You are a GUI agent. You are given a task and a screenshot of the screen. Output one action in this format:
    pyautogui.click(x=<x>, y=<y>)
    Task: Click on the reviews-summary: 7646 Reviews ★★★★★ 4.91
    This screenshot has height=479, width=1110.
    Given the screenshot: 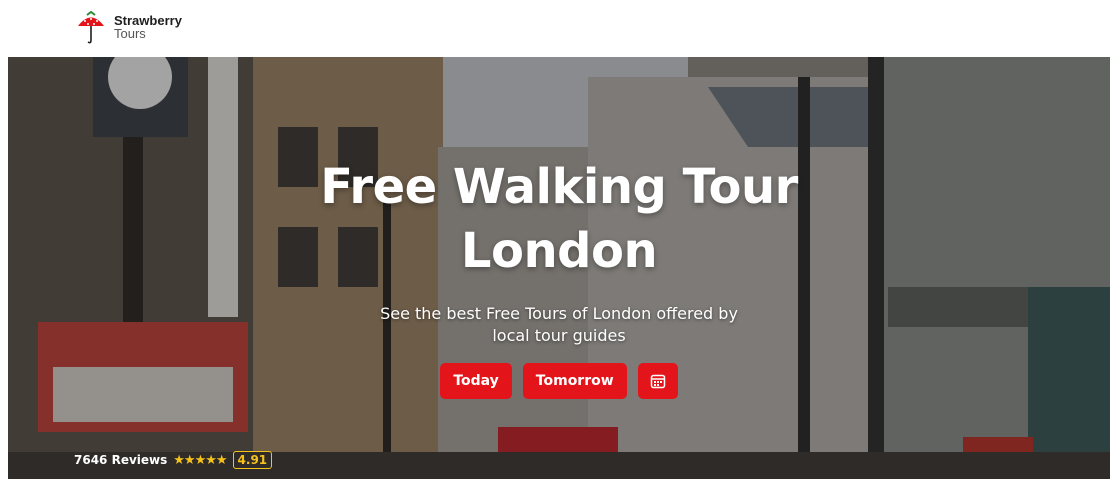 What is the action you would take?
    pyautogui.click(x=173, y=460)
    